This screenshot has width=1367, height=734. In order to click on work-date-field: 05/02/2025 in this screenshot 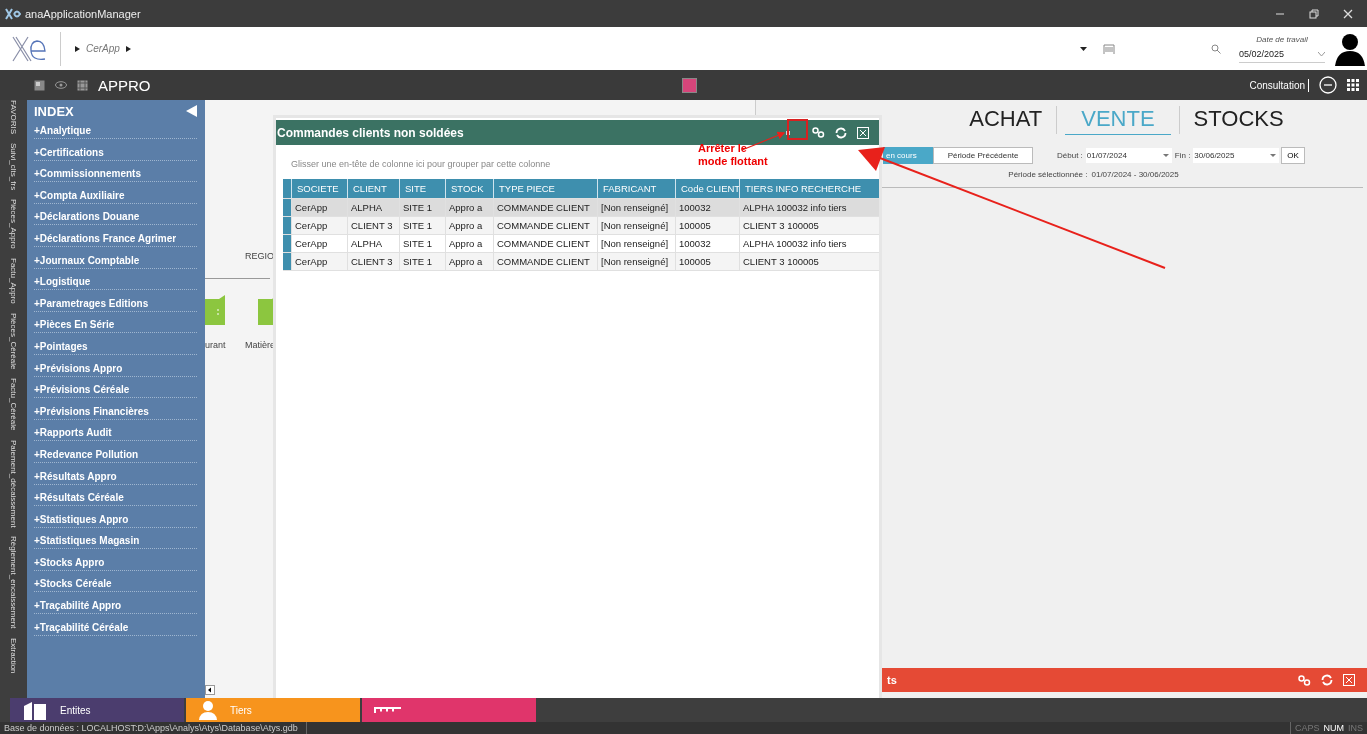, I will do `click(1282, 54)`.